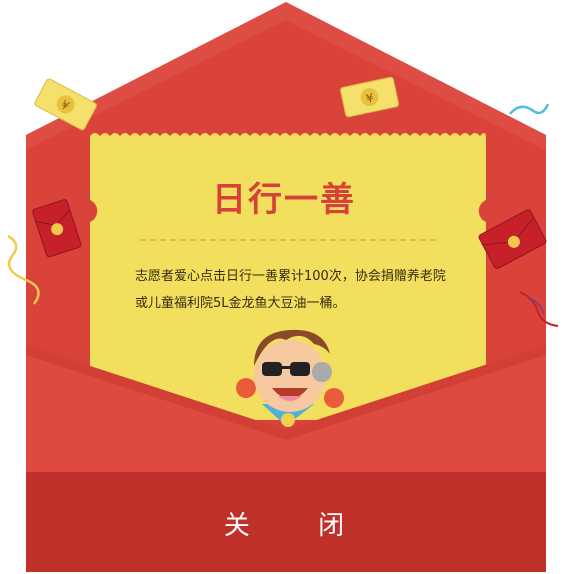 This screenshot has width=568, height=574. What do you see at coordinates (299, 526) in the screenshot?
I see `close-button-label: 关 闭` at bounding box center [299, 526].